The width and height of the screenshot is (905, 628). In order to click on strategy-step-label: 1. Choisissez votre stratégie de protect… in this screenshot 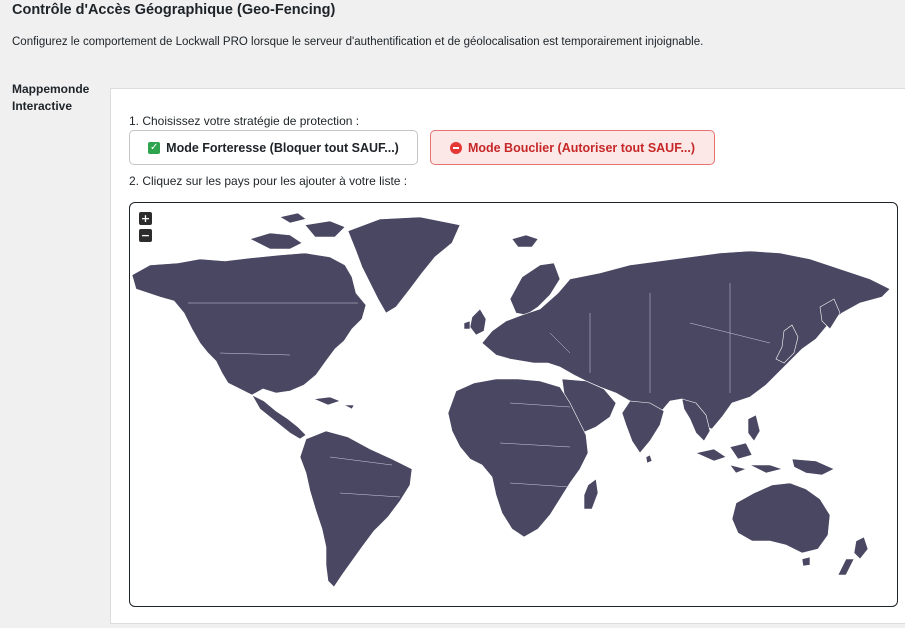, I will do `click(244, 121)`.